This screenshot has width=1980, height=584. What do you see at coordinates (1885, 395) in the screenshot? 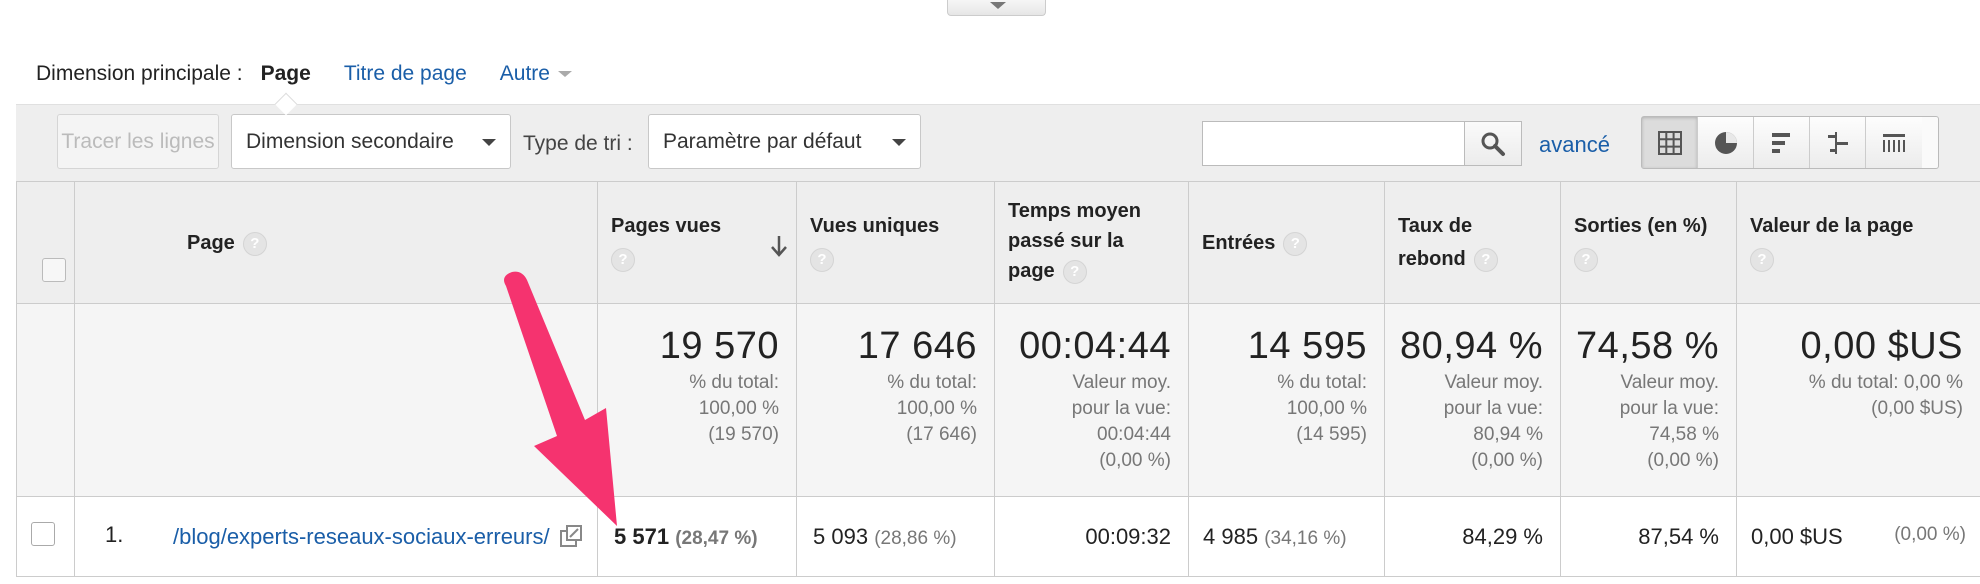
I see `total-note: % du total: 0,00 % (0,00 $US)` at bounding box center [1885, 395].